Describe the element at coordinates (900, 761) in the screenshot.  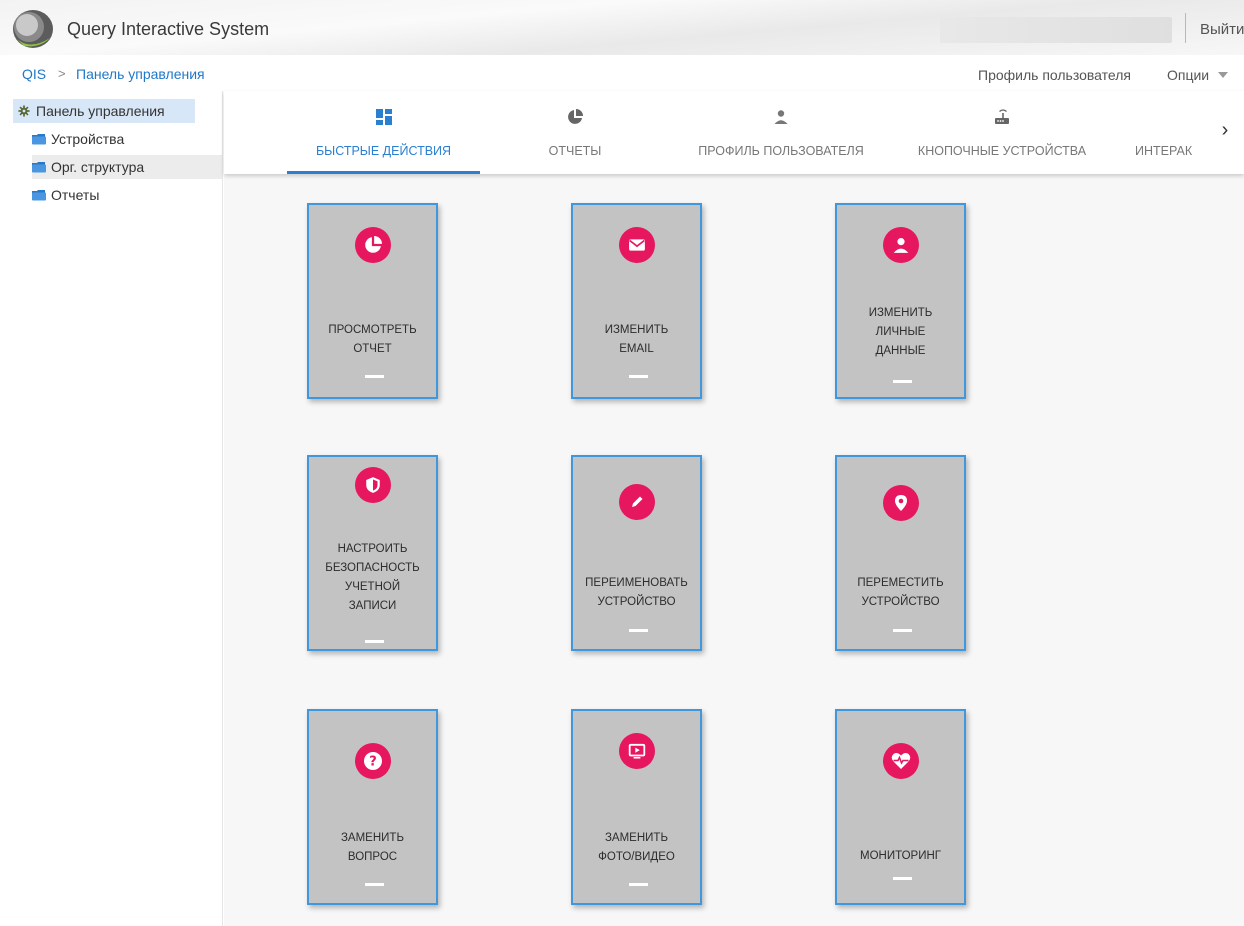
I see `heart-pulse-icon` at that location.